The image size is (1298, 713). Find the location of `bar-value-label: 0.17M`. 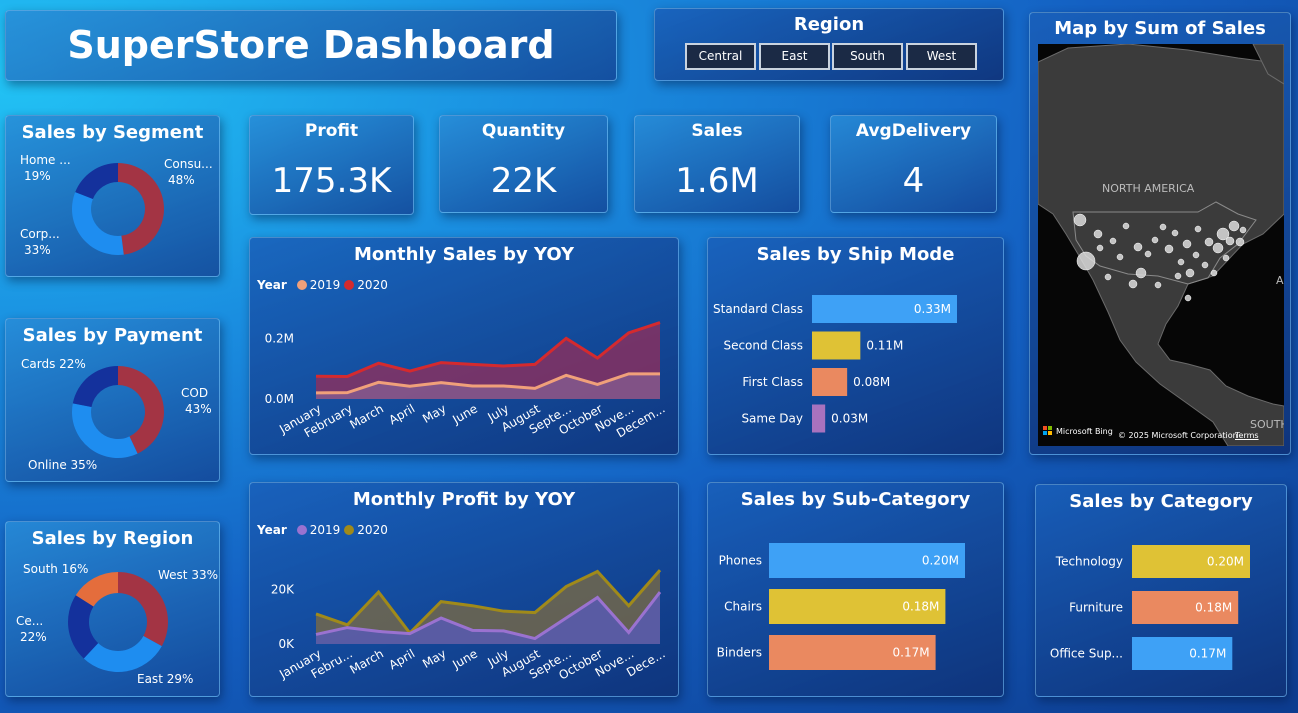

bar-value-label: 0.17M is located at coordinates (1207, 654).